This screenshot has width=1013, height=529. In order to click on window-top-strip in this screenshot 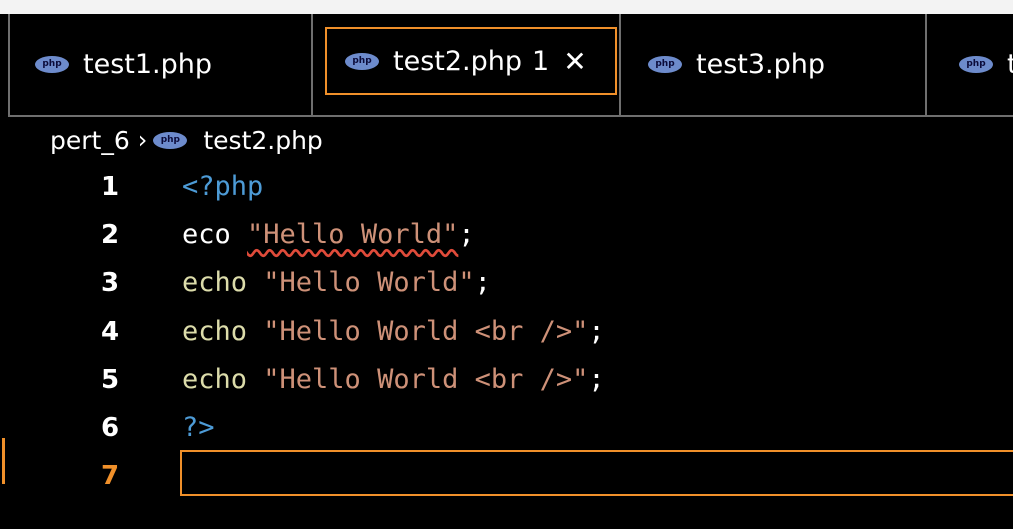, I will do `click(506, 7)`.